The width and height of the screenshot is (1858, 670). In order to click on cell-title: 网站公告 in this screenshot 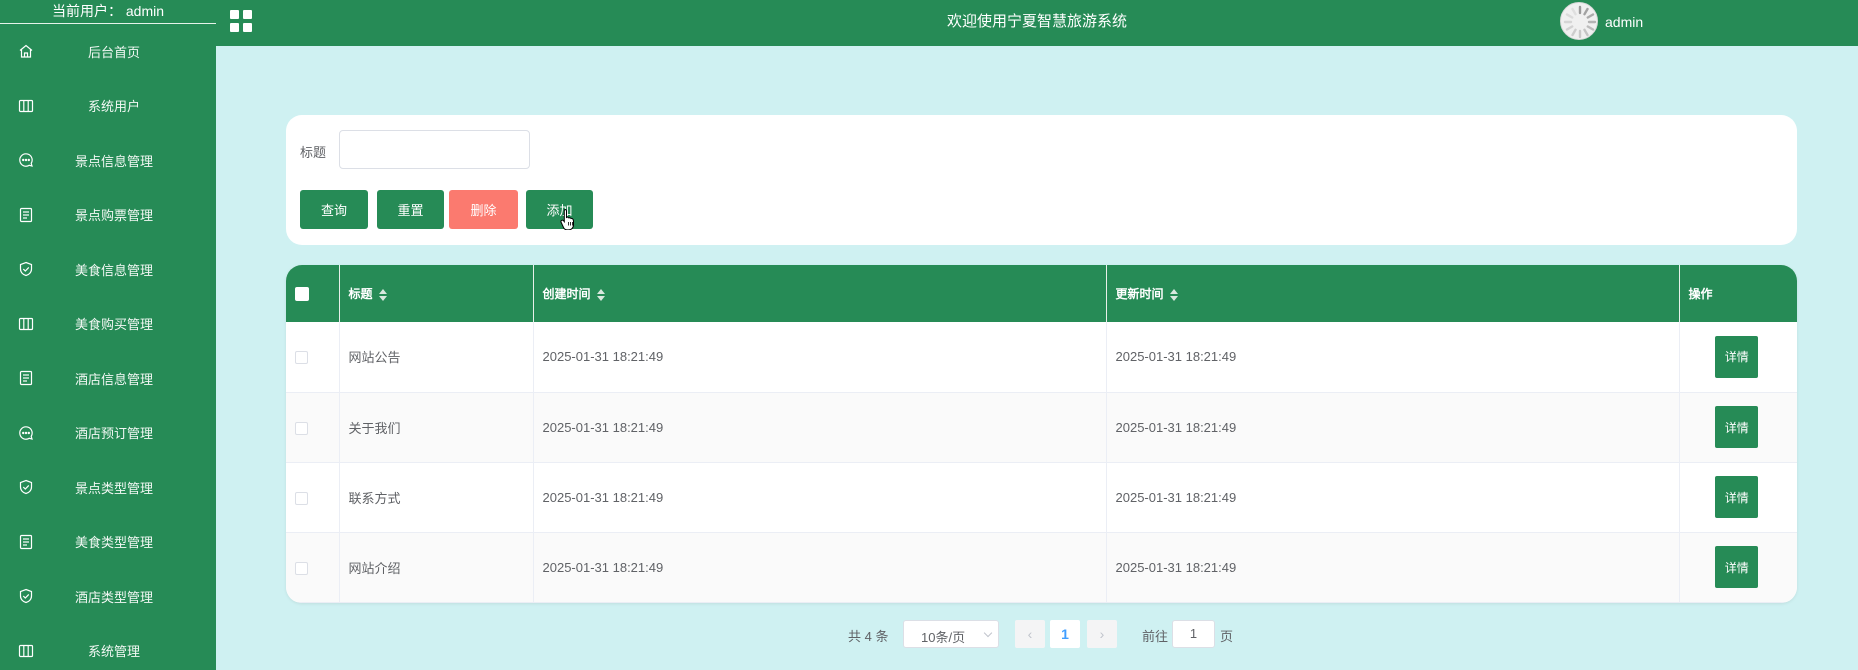, I will do `click(436, 357)`.